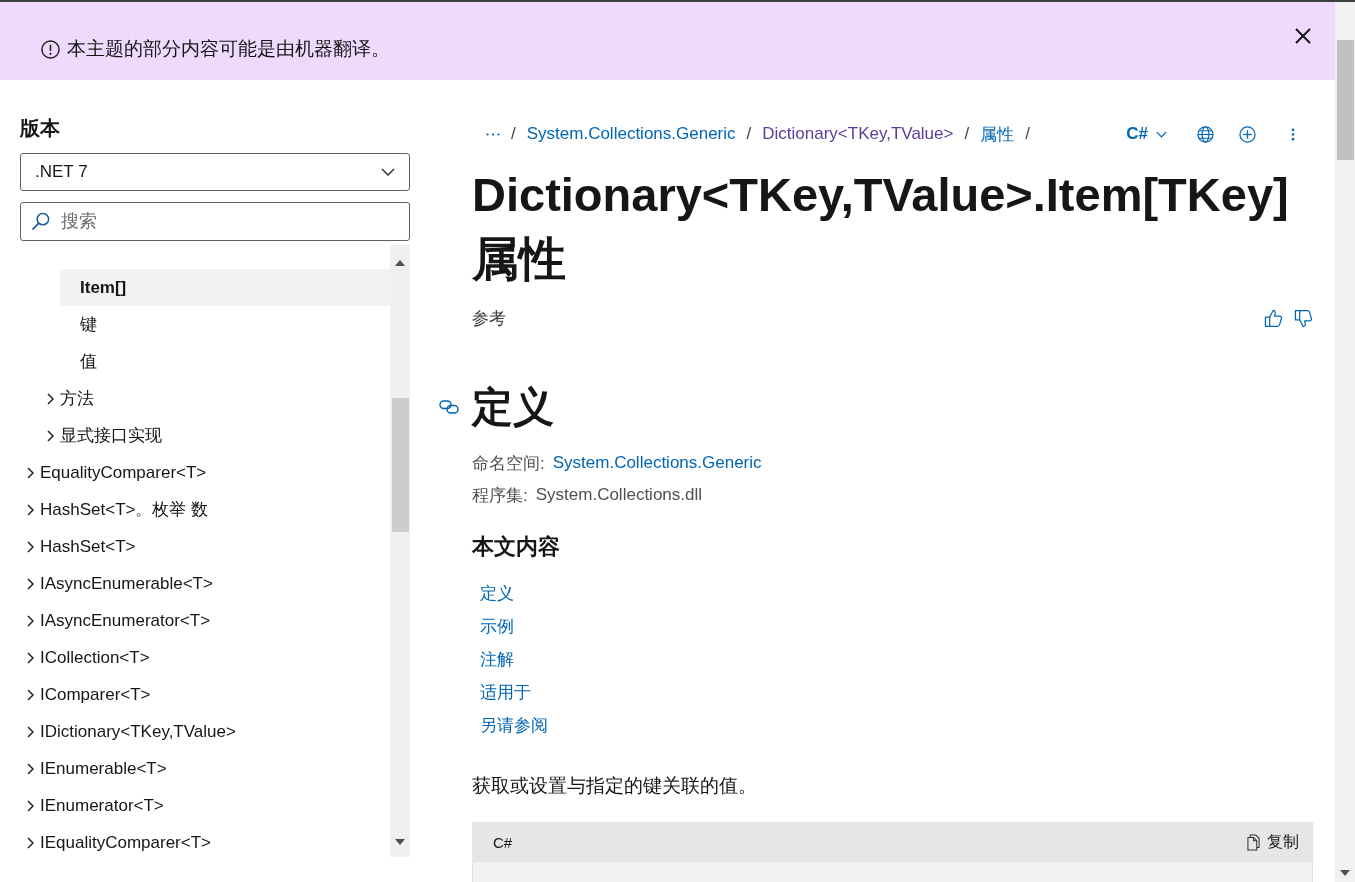  What do you see at coordinates (215, 221) in the screenshot?
I see `search-field: 搜索` at bounding box center [215, 221].